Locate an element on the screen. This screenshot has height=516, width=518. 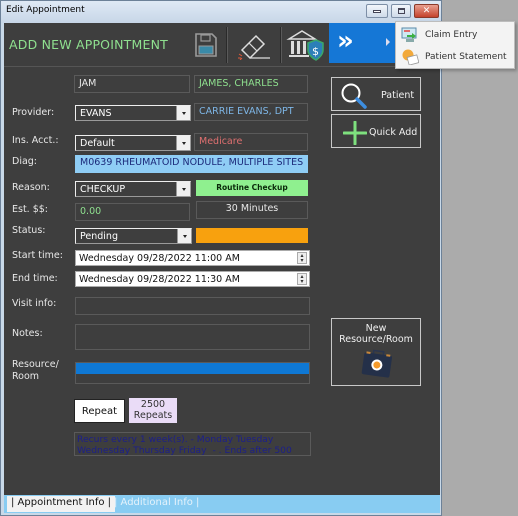
title-bar: Edit Appointment ✕ is located at coordinates (221, 12).